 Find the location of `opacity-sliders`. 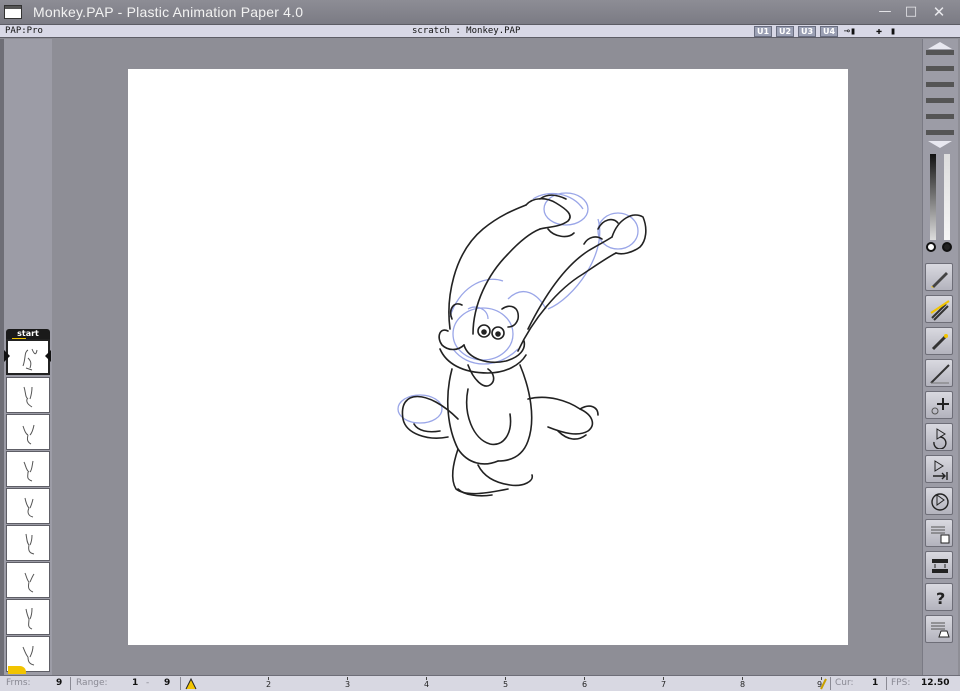

opacity-sliders is located at coordinates (940, 202).